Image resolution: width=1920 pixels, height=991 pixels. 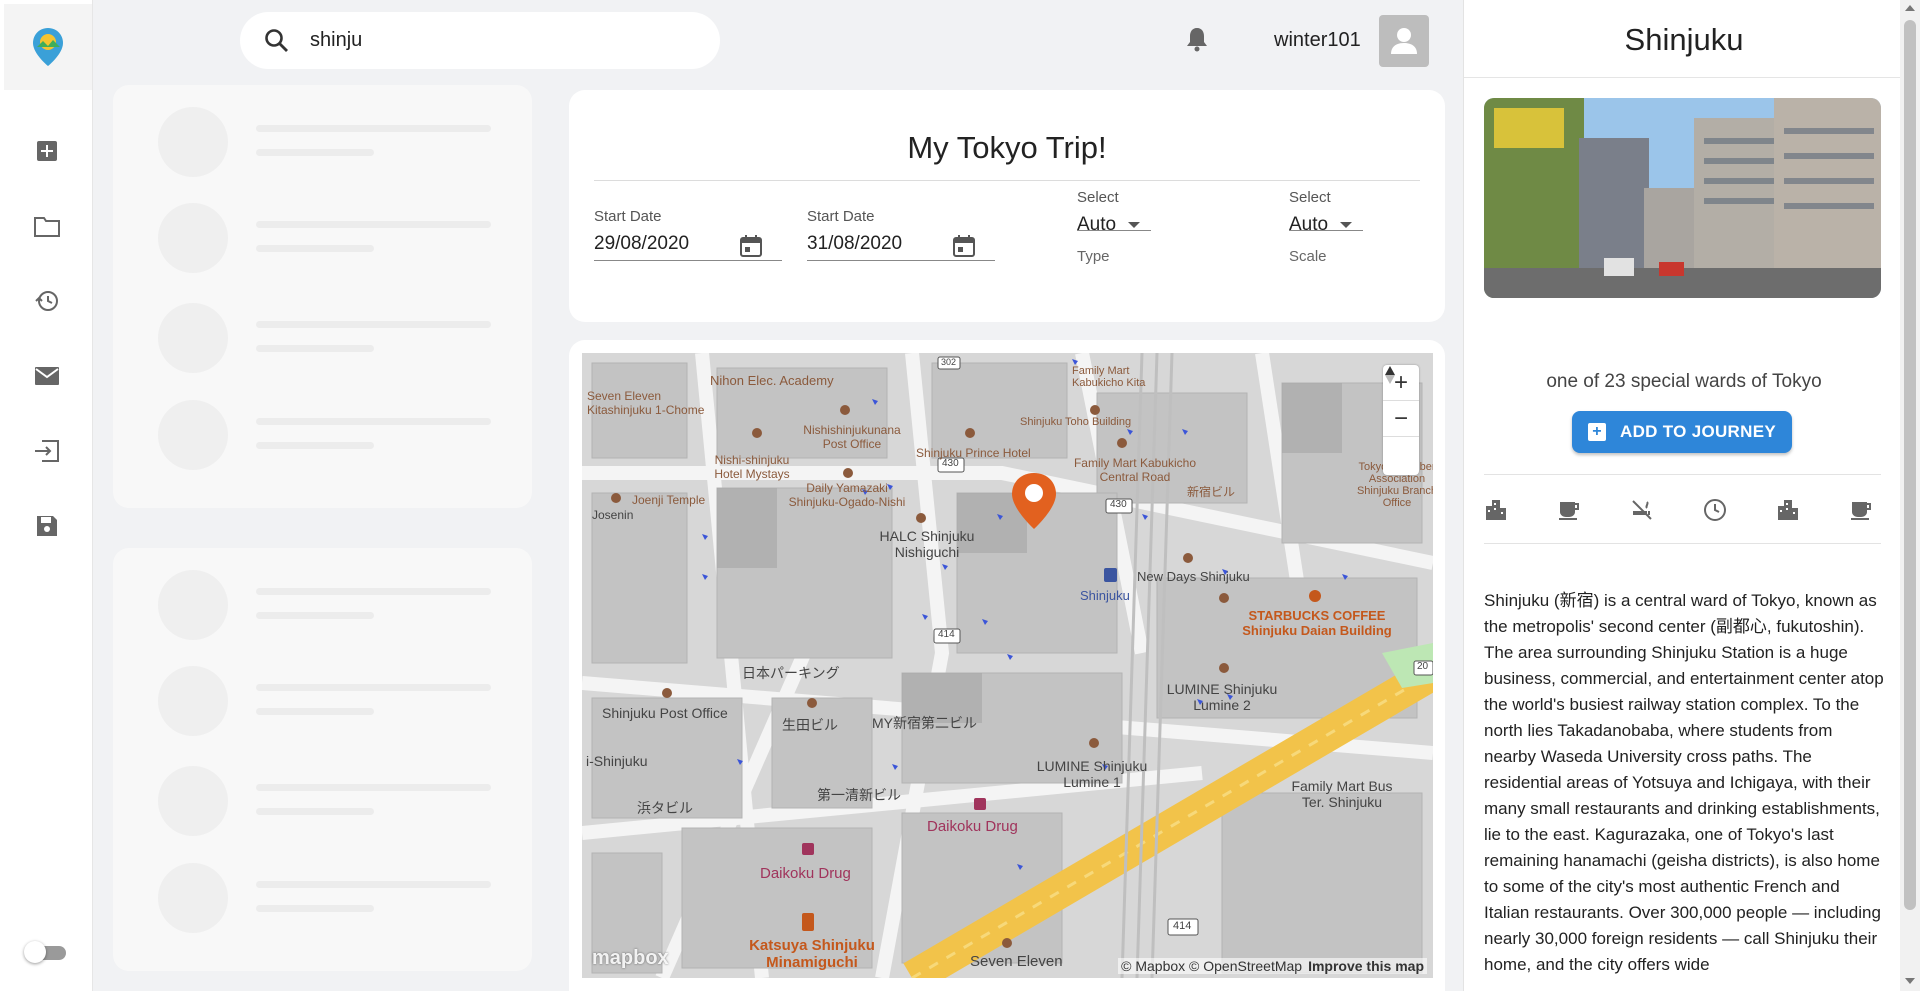 I want to click on map-label: STARBUCKS COFFEE Shinjuku Daian Building, so click(x=1317, y=623).